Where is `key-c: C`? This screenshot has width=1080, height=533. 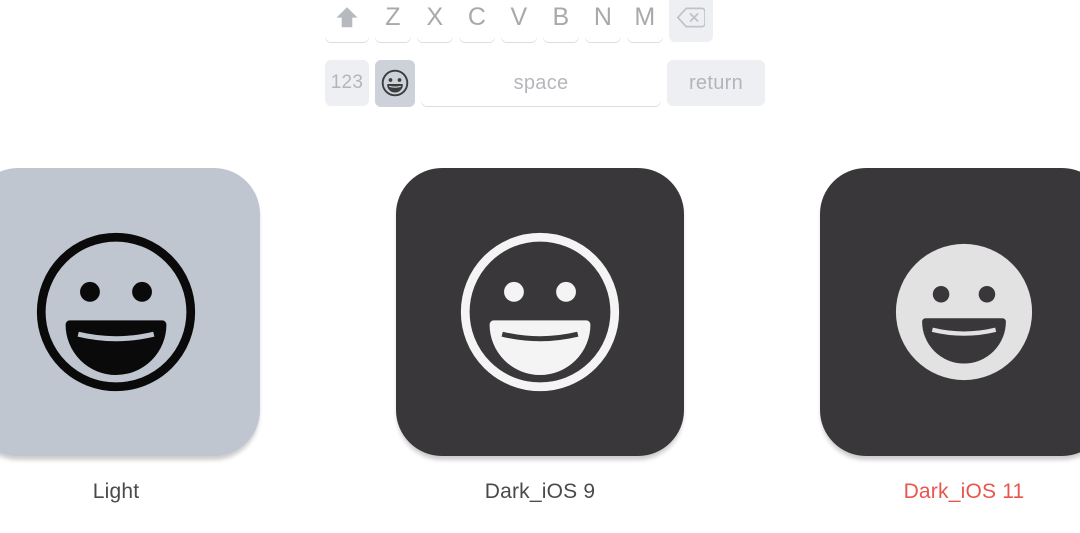
key-c: C is located at coordinates (477, 21).